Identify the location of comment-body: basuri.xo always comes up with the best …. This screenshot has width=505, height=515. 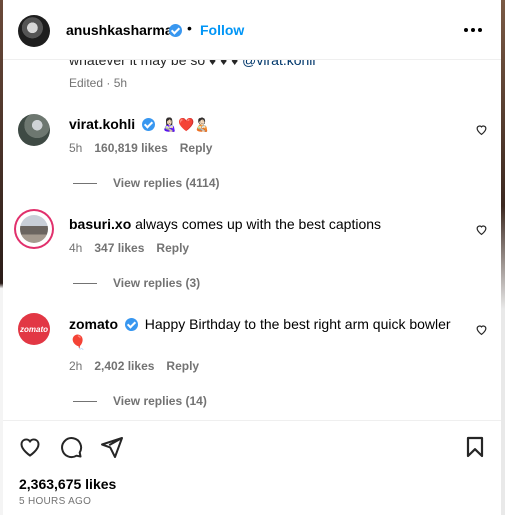
(264, 224).